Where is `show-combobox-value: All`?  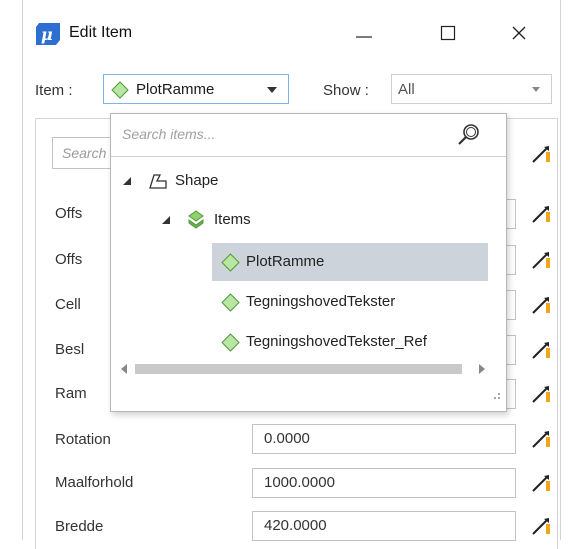
show-combobox-value: All is located at coordinates (406, 89).